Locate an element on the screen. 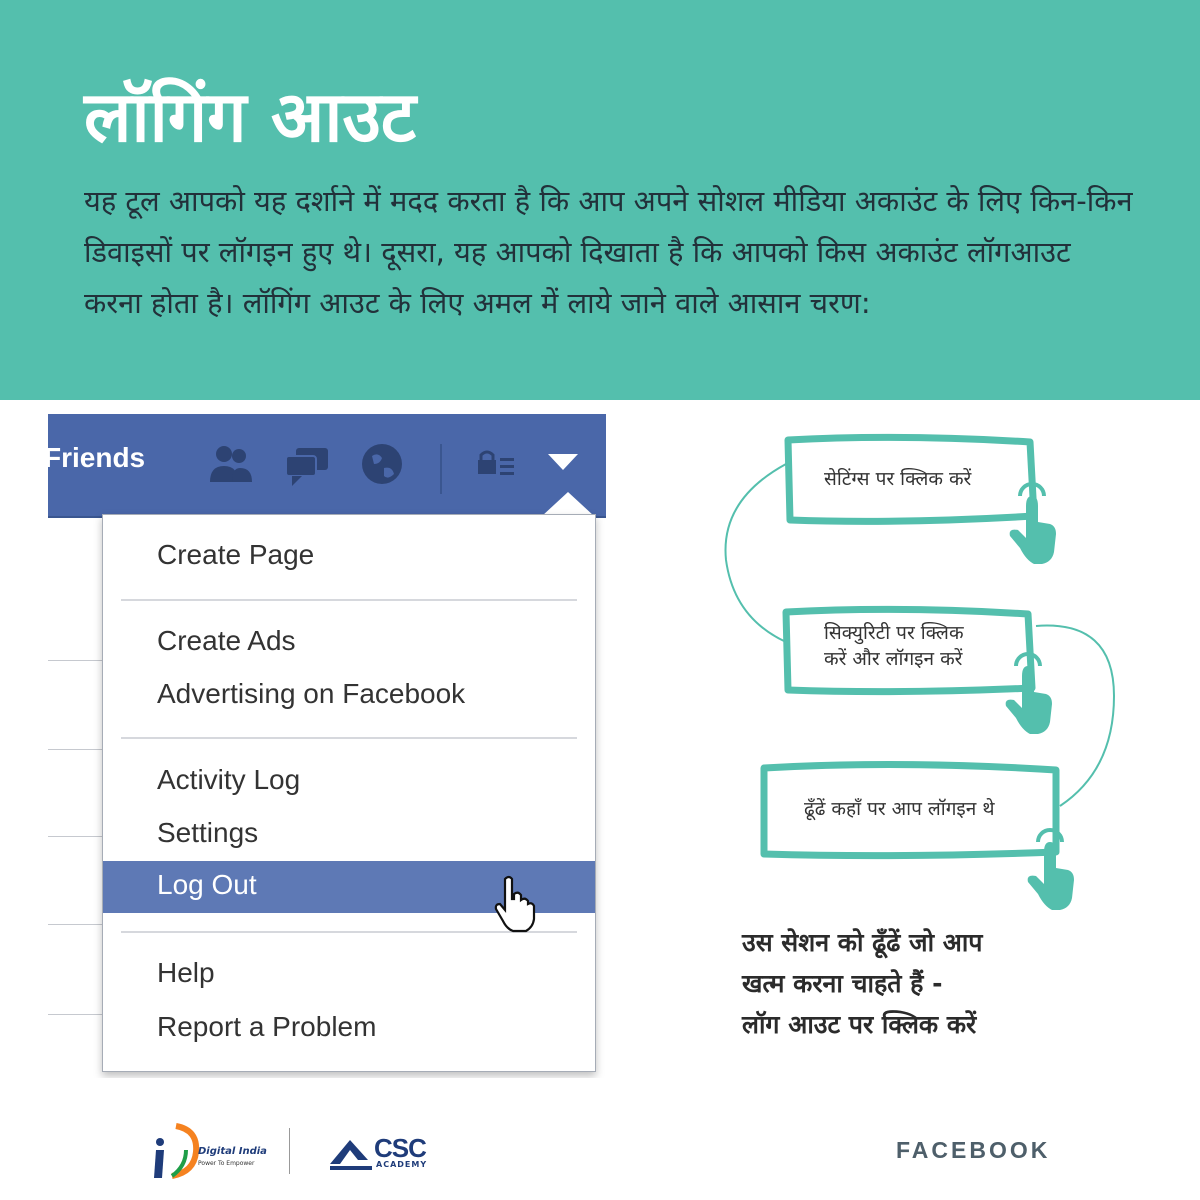 The image size is (1200, 1200). menu-item-help: Help is located at coordinates (186, 973).